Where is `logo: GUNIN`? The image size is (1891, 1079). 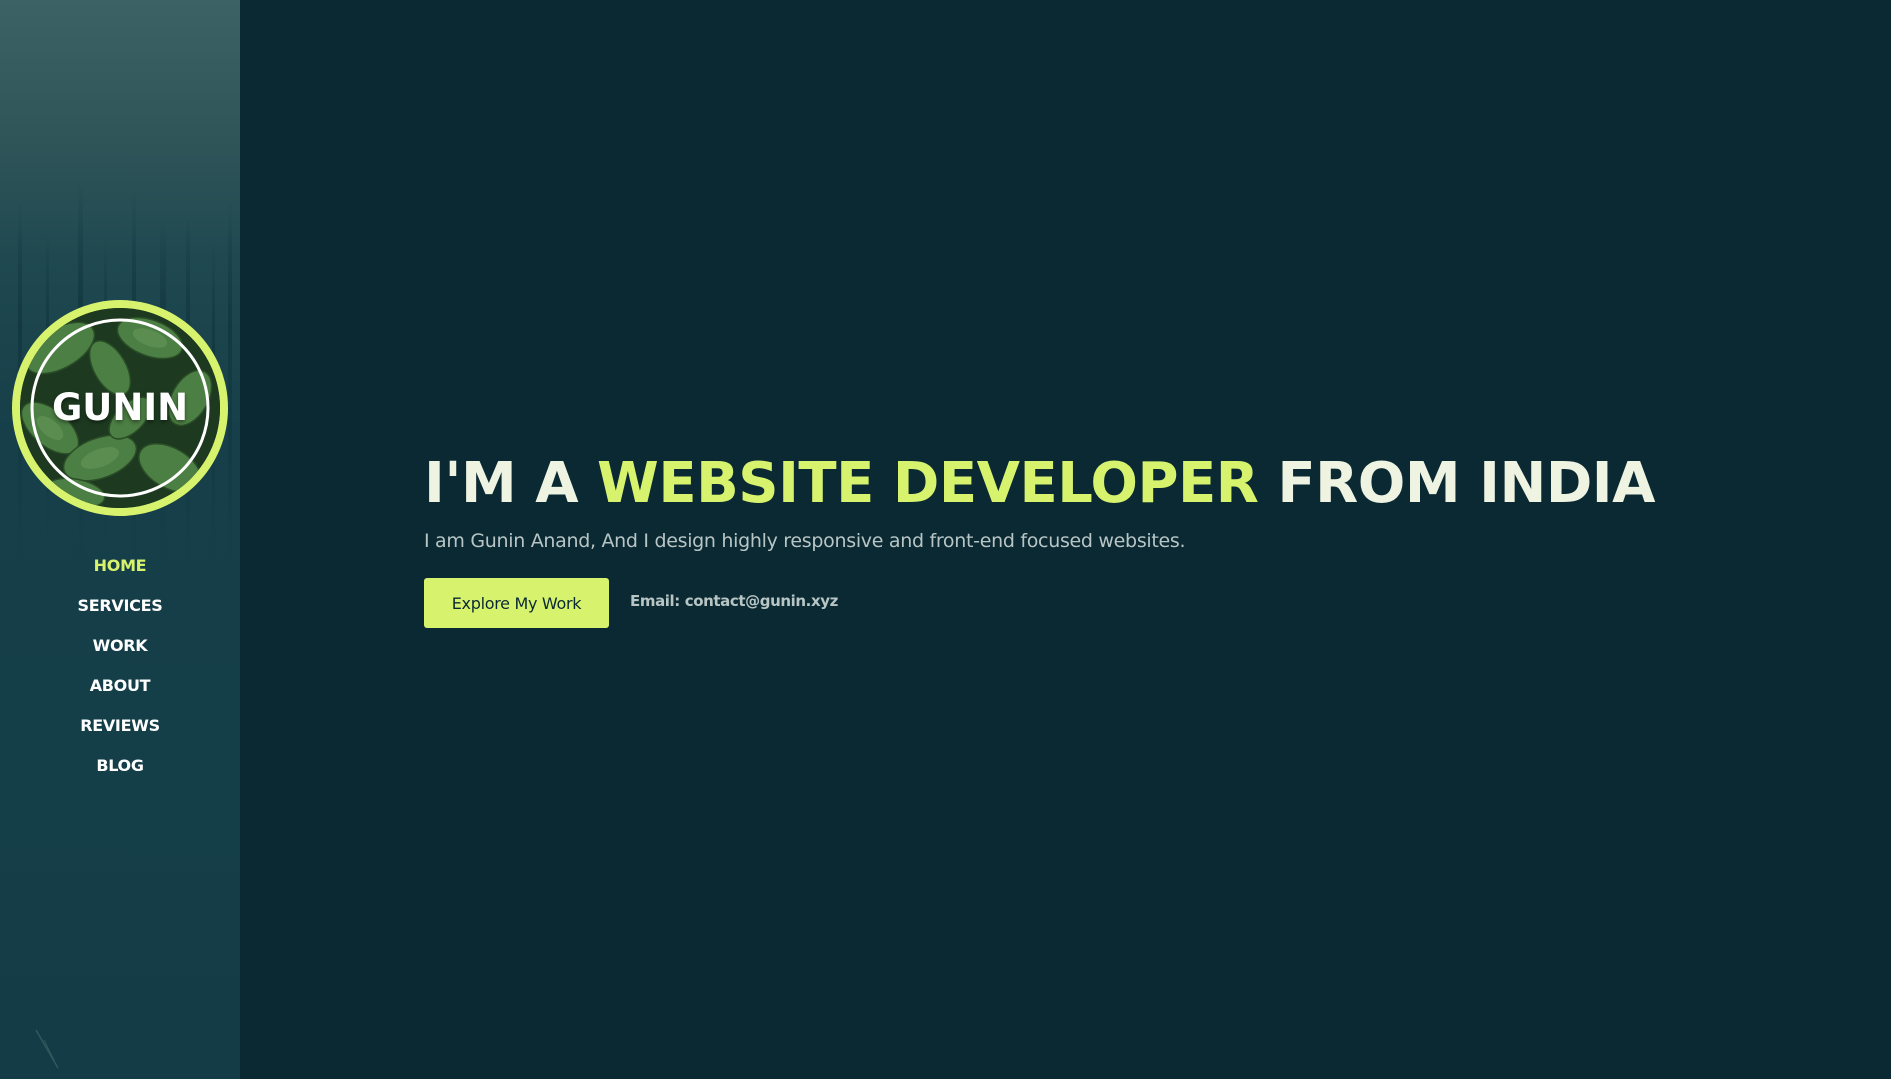 logo: GUNIN is located at coordinates (120, 408).